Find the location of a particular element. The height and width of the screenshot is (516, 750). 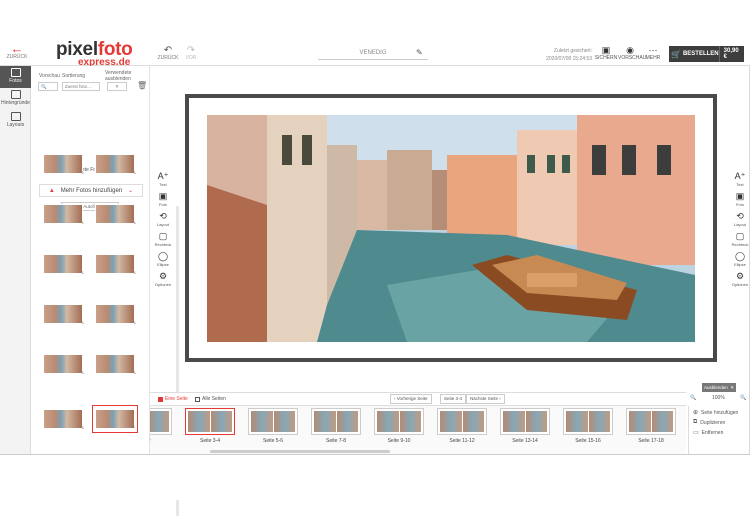

project-title-input: VENEDIG is located at coordinates (373, 53).